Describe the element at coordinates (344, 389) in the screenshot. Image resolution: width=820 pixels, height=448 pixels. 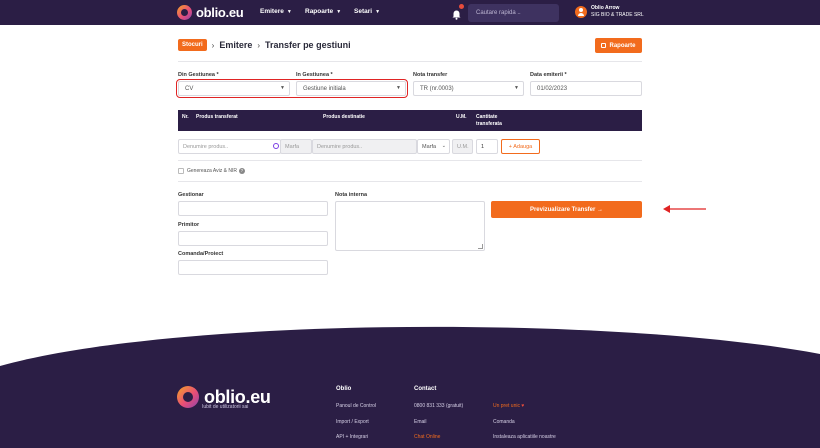
I see `footer-col-oblio-title: Oblio` at that location.